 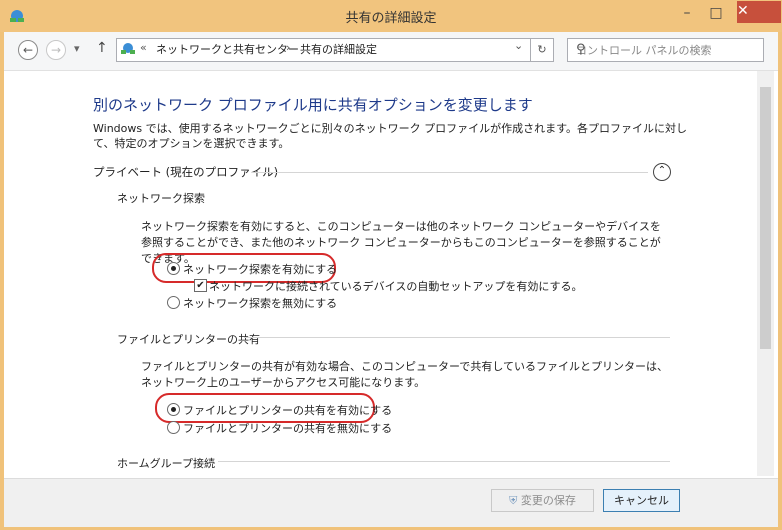 I want to click on up-button: ↑, so click(x=102, y=48).